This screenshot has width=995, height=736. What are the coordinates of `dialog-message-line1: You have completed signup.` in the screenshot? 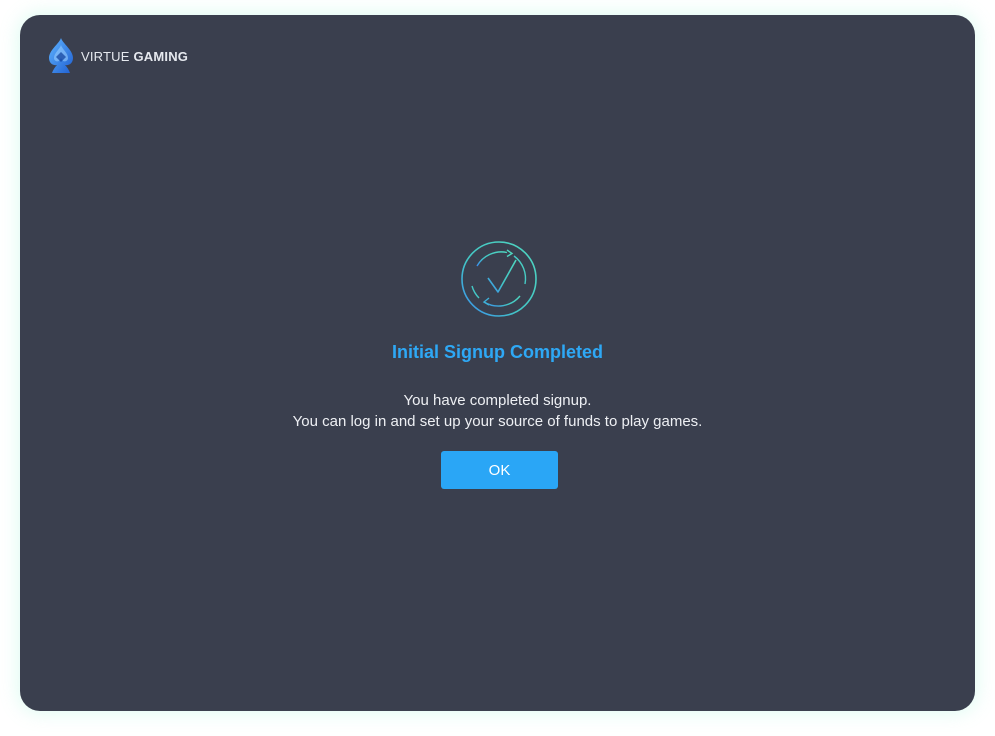 It's located at (497, 400).